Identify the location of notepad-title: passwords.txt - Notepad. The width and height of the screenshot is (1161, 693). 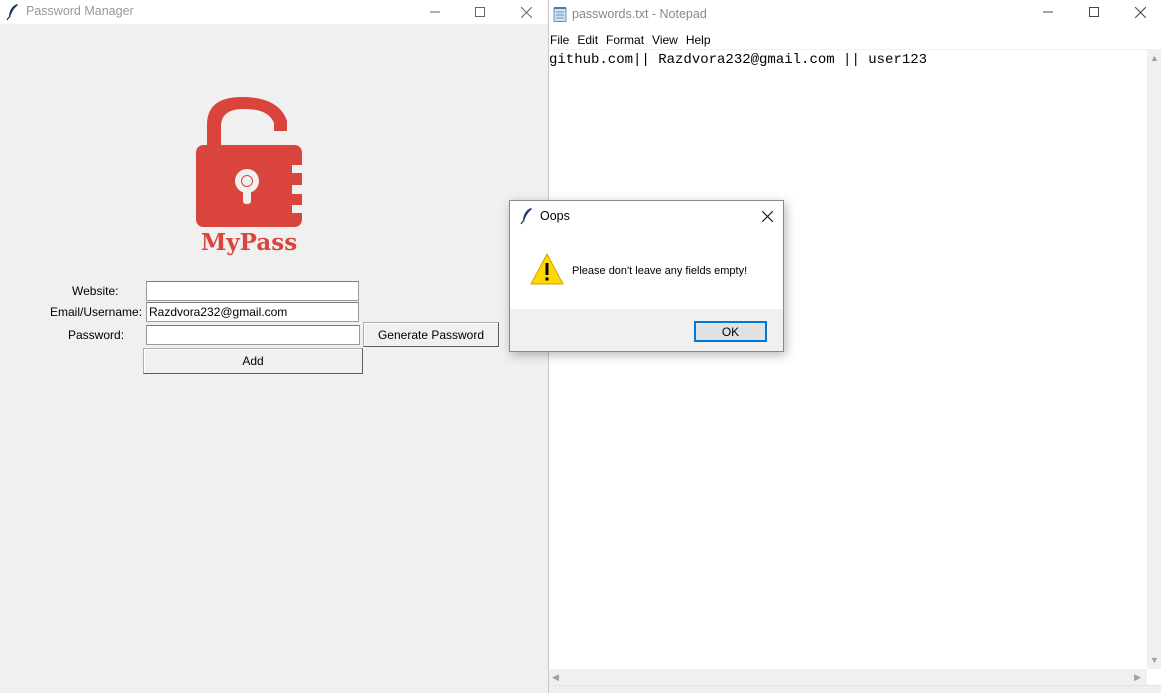
(639, 14).